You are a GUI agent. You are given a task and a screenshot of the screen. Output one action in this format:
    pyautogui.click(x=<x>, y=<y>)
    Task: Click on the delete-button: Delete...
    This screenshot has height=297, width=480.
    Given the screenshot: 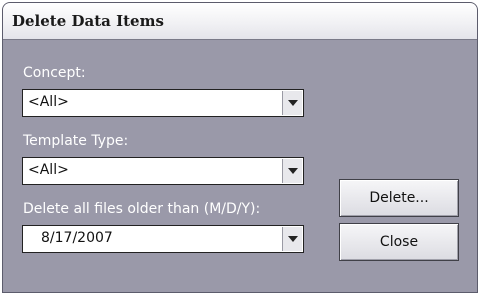 What is the action you would take?
    pyautogui.click(x=399, y=198)
    